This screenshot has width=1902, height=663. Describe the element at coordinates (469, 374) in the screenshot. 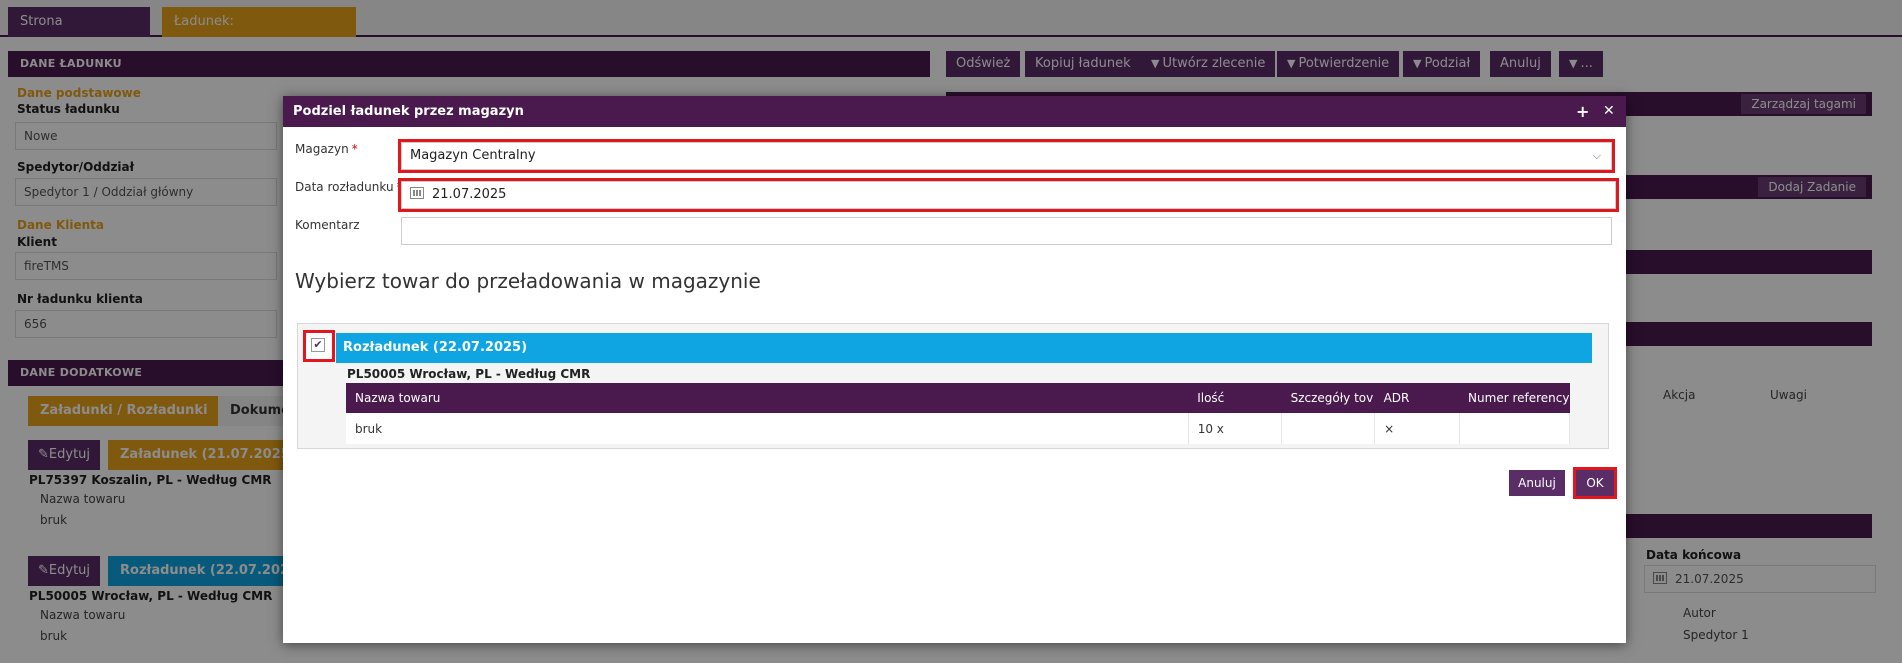

I see `group-address: PL50005 Wrocław, PL - Według CMR` at that location.